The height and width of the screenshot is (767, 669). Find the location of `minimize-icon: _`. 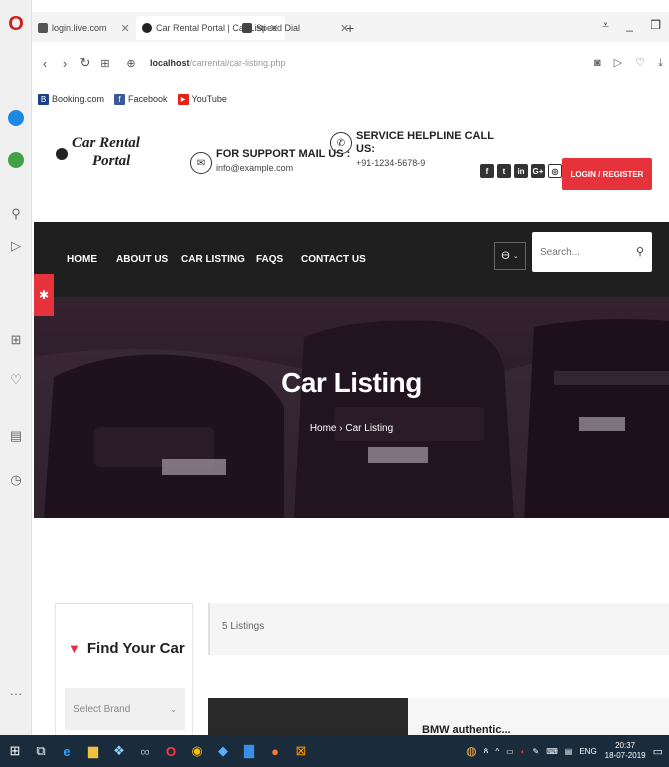

minimize-icon: _ is located at coordinates (629, 25).